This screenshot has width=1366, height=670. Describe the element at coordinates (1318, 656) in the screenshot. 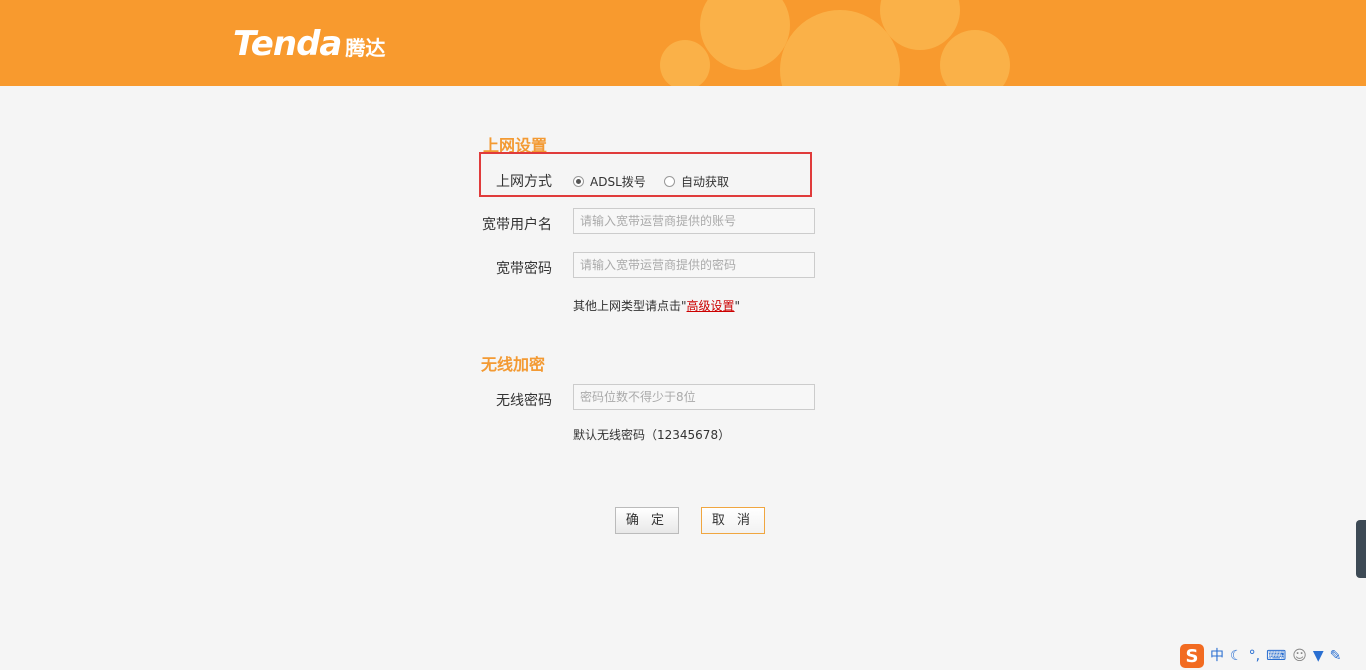

I see `shirt-icon: ▼` at that location.